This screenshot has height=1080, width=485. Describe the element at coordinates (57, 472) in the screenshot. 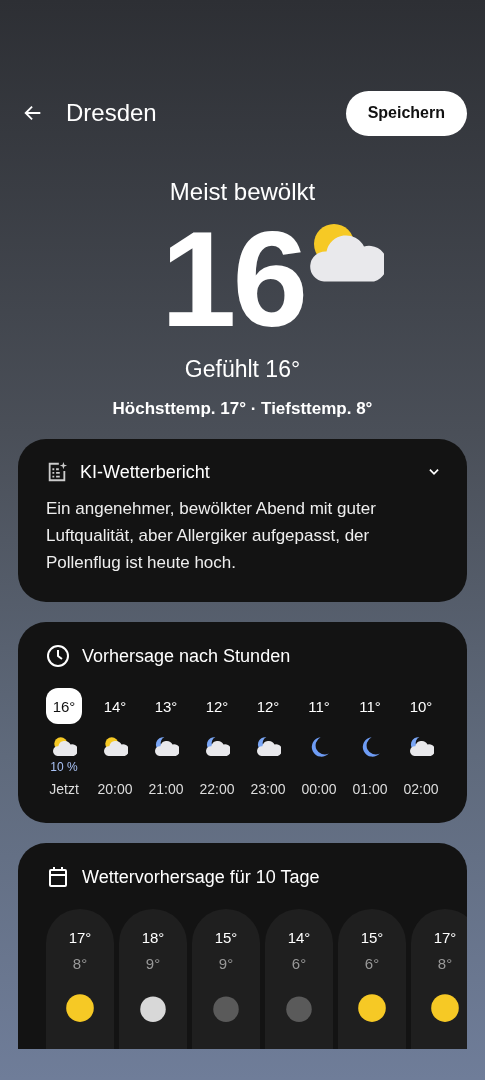

I see `sparkle-list-icon` at that location.